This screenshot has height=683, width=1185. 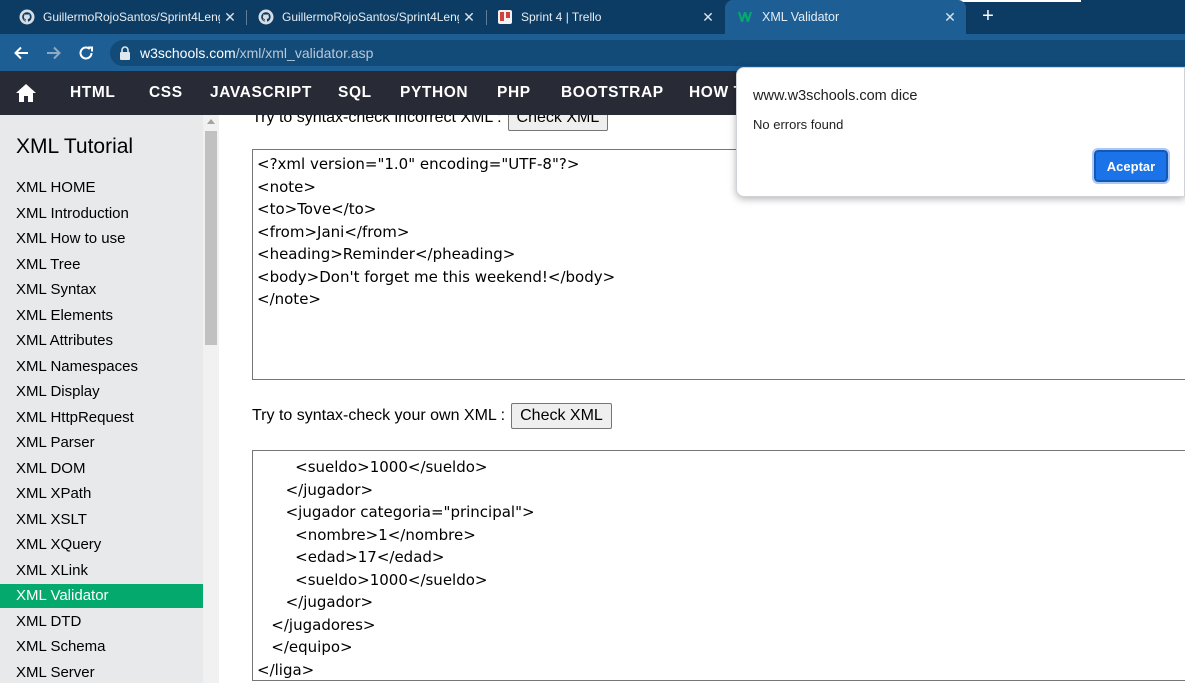 I want to click on tab-title: XML Validator, so click(x=801, y=17).